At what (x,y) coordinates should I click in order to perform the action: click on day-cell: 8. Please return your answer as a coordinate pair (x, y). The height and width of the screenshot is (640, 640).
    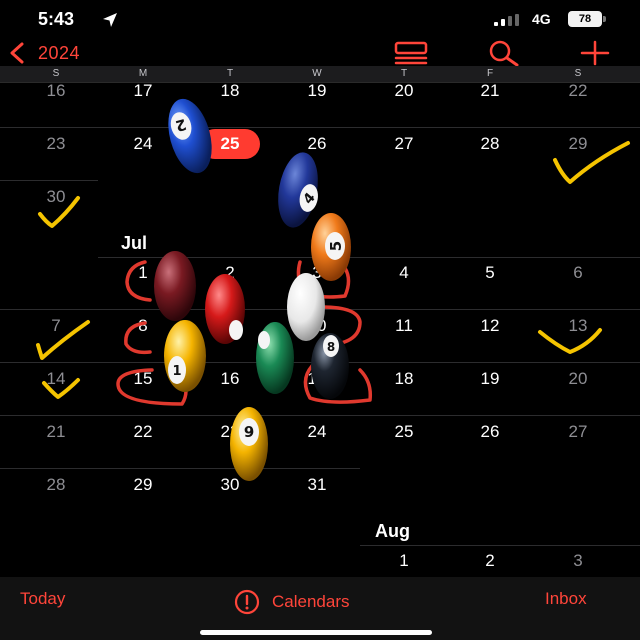
    Looking at the image, I should click on (143, 326).